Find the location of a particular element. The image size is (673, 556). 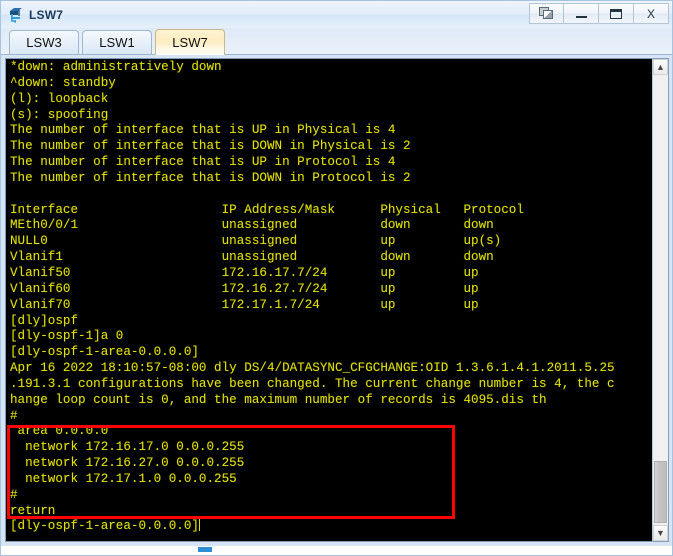

tab-label: LSW7 is located at coordinates (190, 42).